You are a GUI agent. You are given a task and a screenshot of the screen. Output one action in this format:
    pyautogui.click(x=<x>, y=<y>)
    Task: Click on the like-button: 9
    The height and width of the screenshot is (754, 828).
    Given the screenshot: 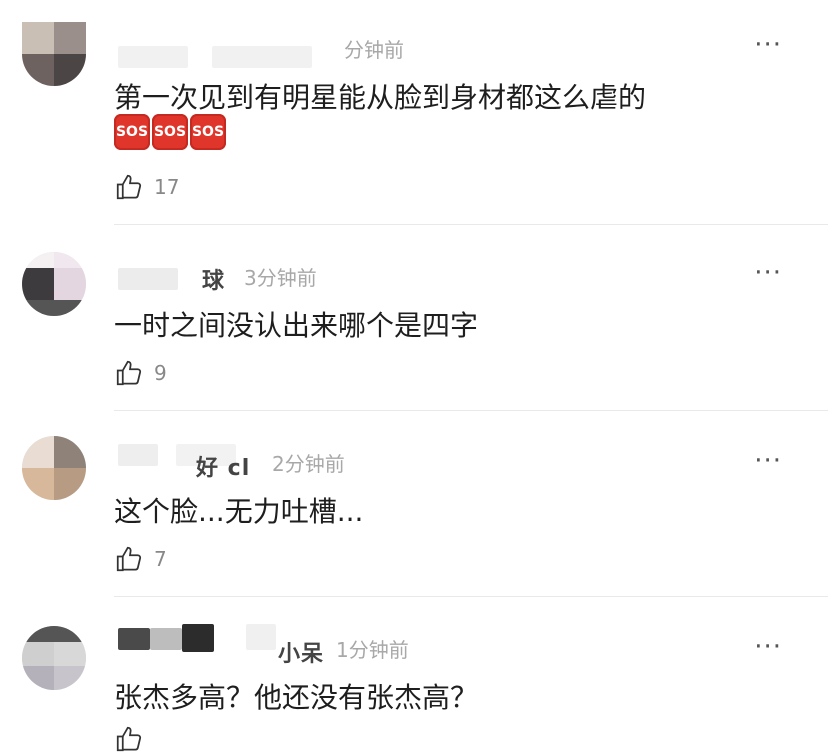 What is the action you would take?
    pyautogui.click(x=140, y=373)
    